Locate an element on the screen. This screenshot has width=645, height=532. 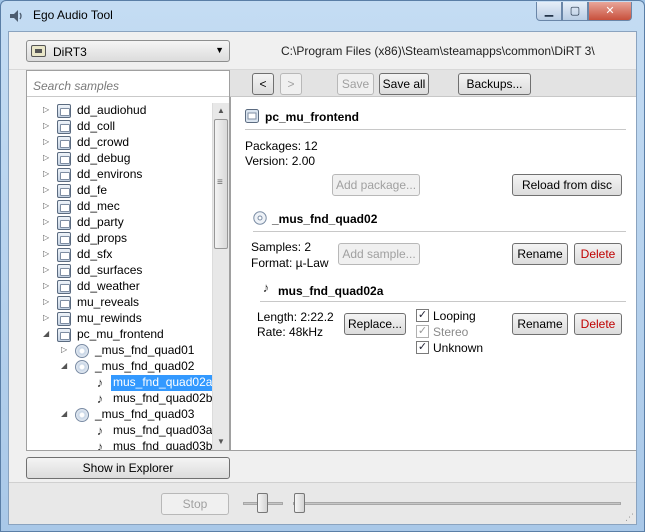
rename-sample-button: Rename is located at coordinates (540, 324).